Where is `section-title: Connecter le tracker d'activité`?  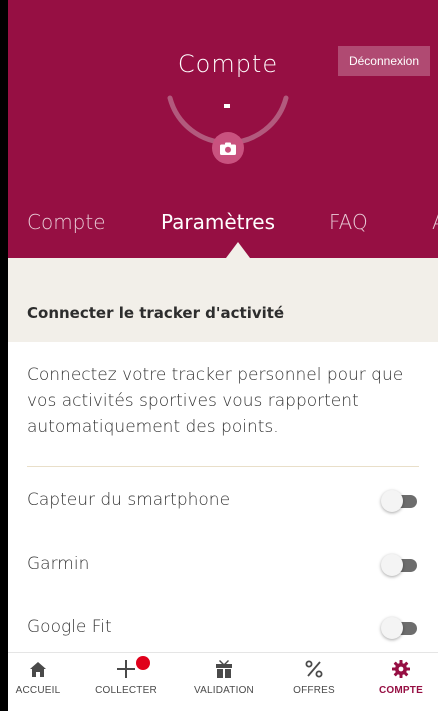
section-title: Connecter le tracker d'activité is located at coordinates (156, 313).